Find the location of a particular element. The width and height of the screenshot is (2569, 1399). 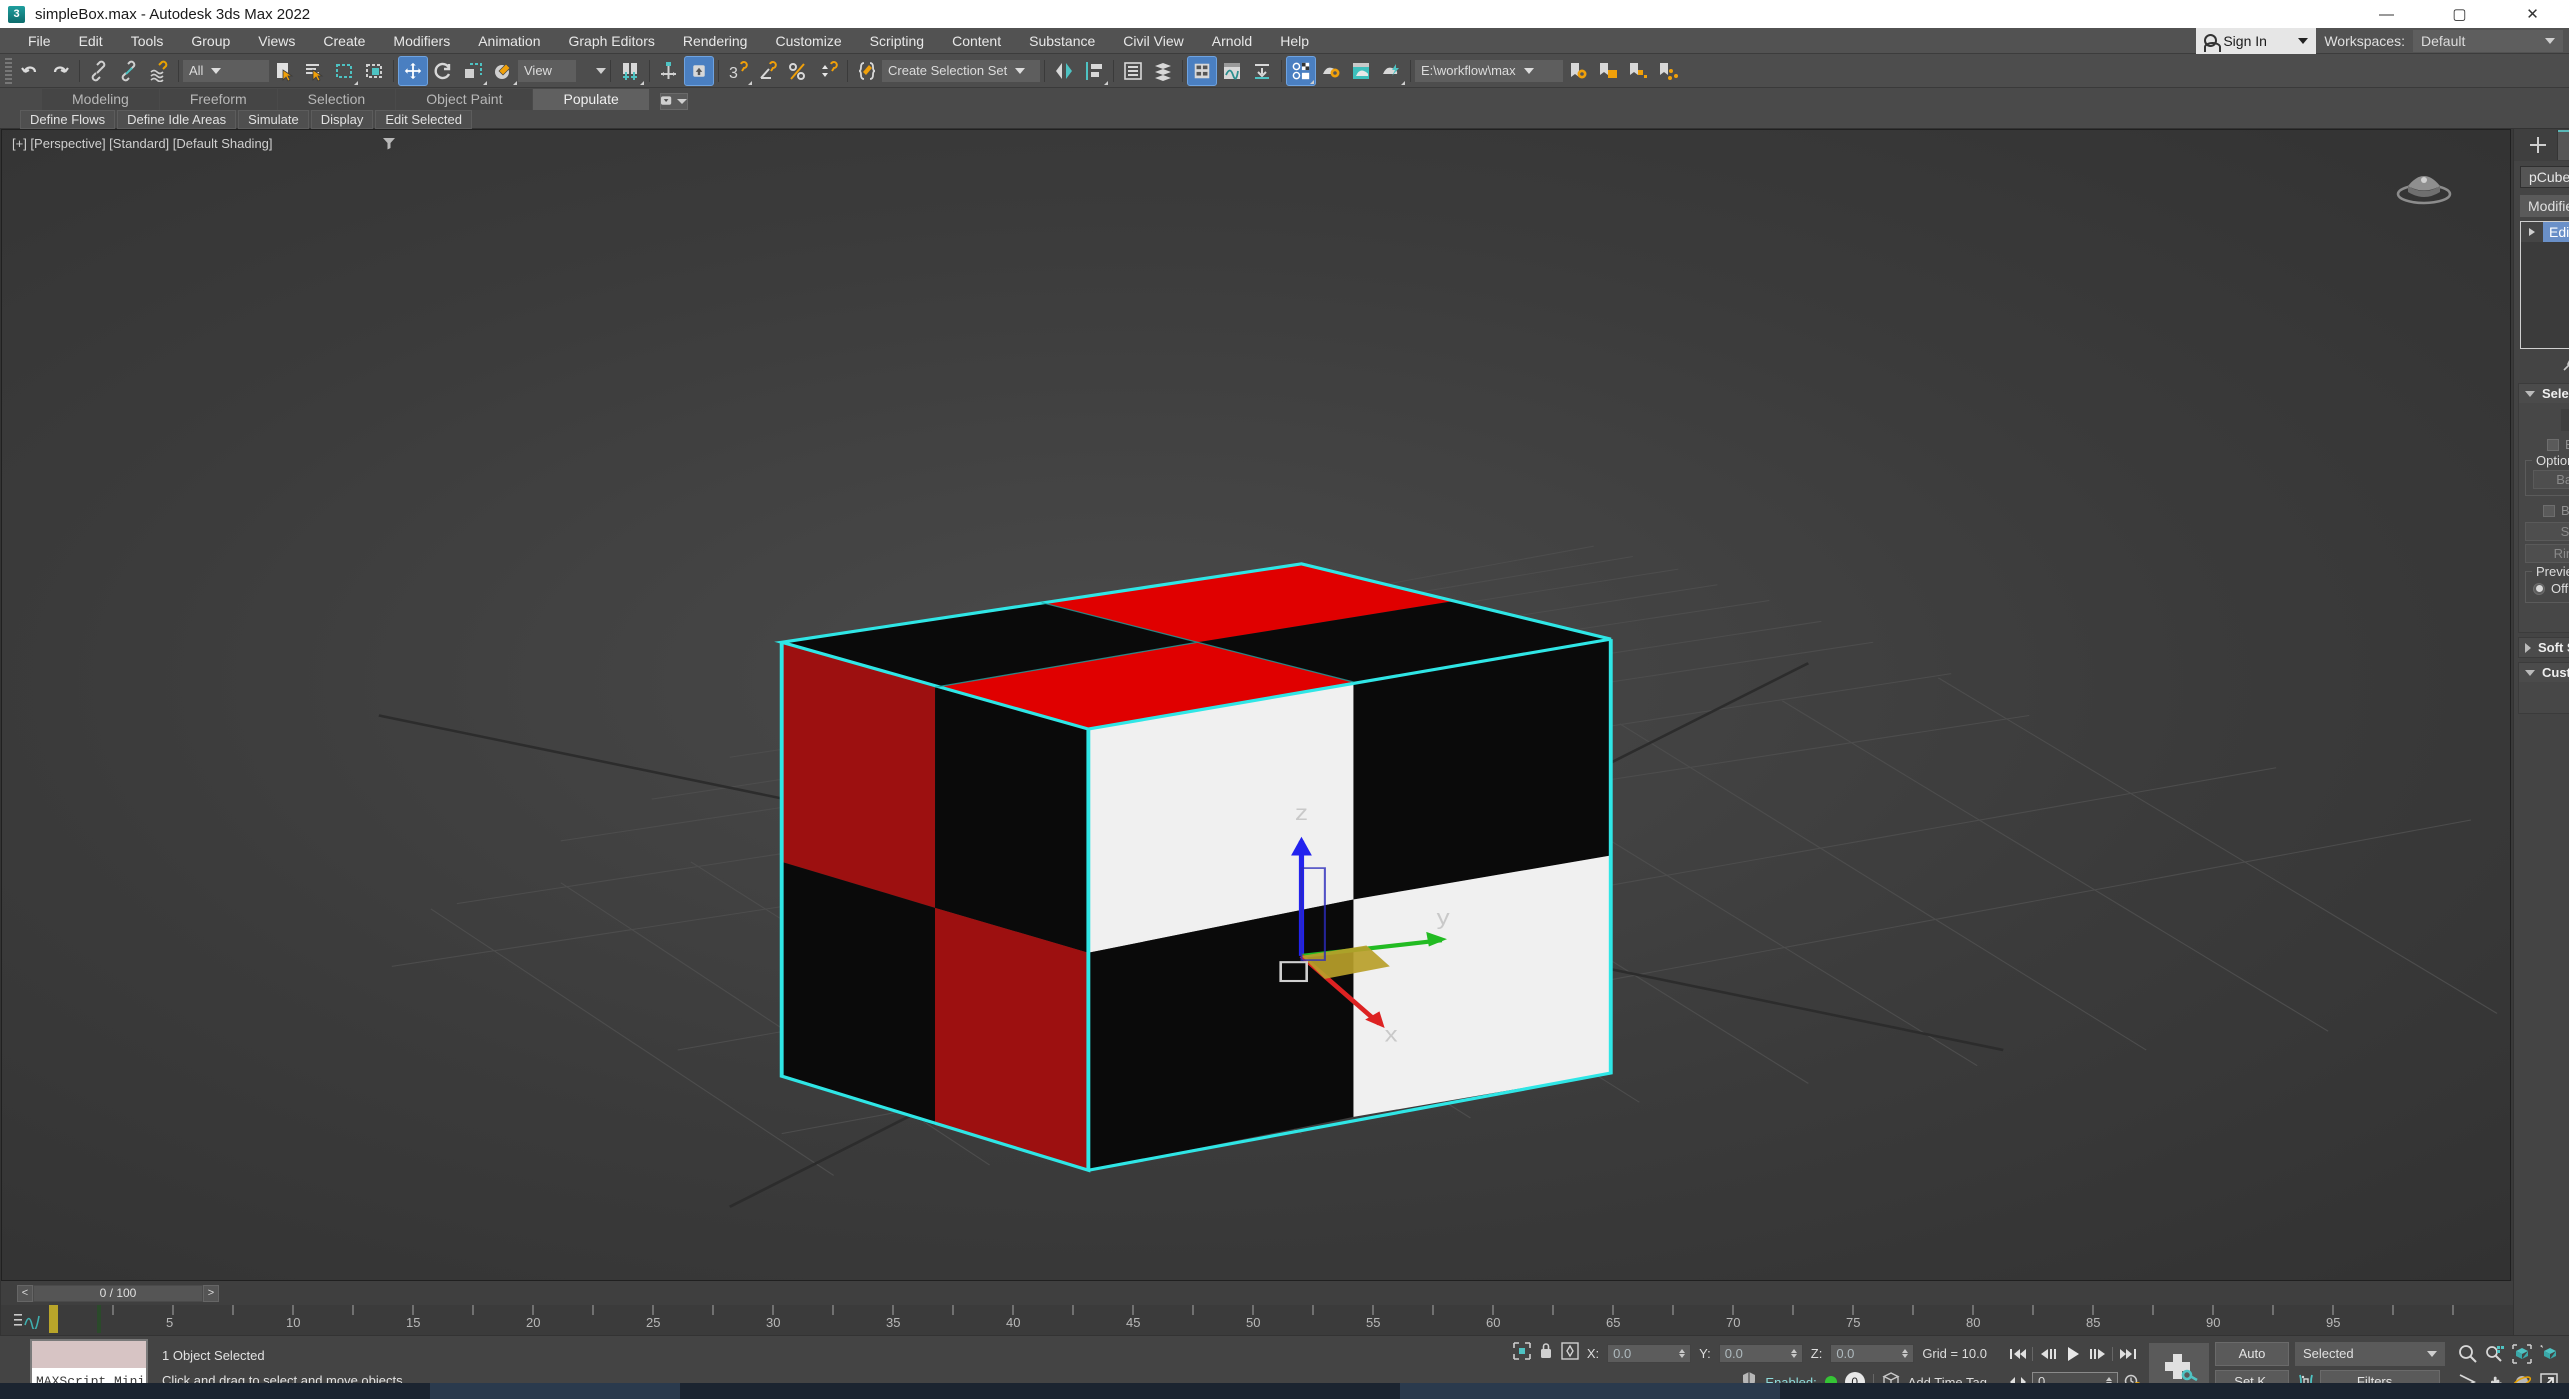

maximize-button: ▢ is located at coordinates (2459, 14).